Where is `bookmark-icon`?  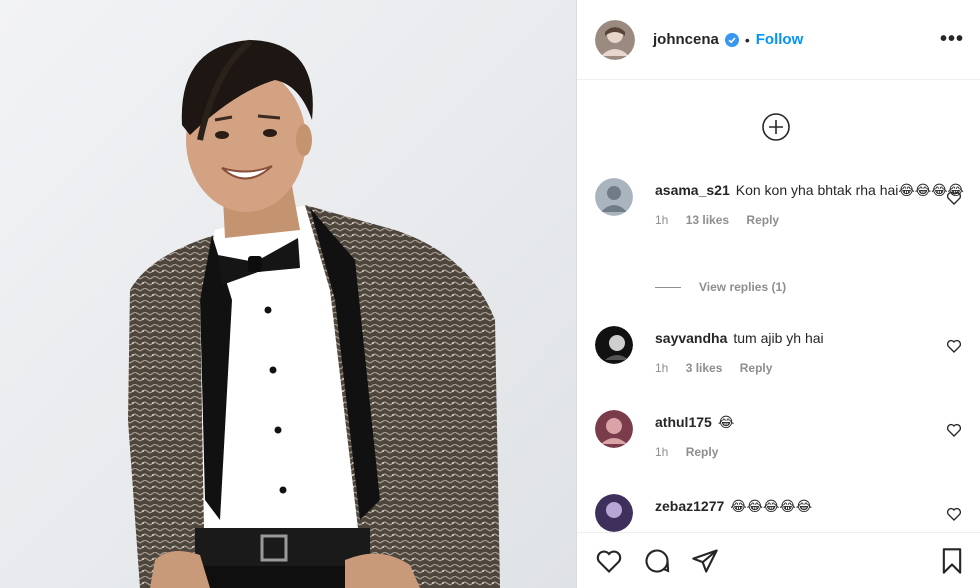
bookmark-icon is located at coordinates (952, 561).